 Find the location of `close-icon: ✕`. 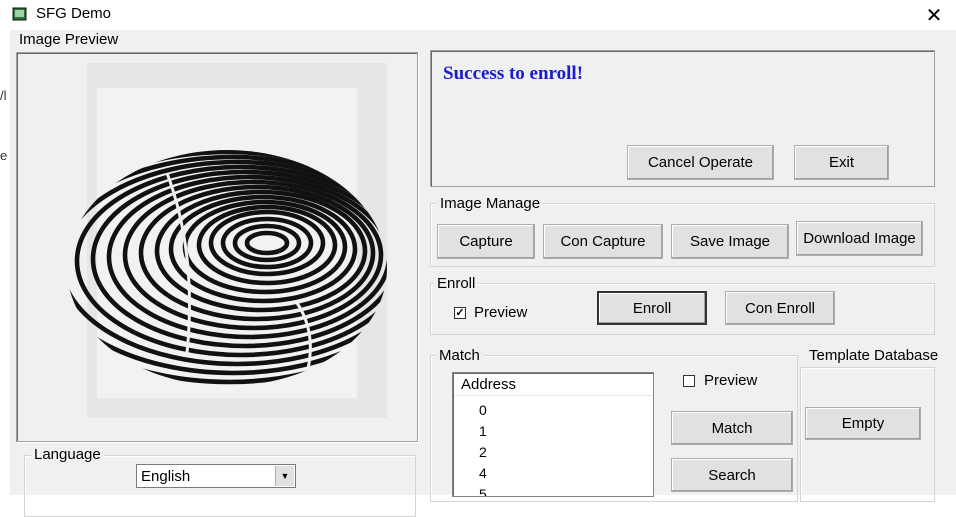

close-icon: ✕ is located at coordinates (934, 15).